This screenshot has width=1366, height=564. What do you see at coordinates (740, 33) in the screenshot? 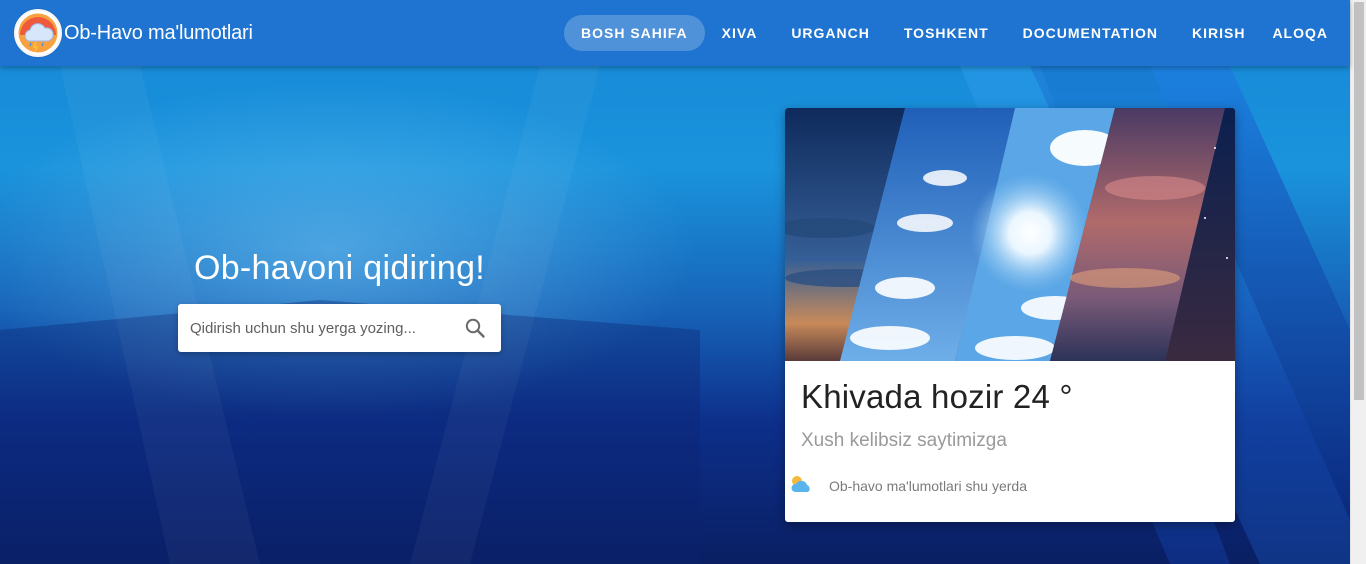
I see `nav-link-xiva: XIVA` at bounding box center [740, 33].